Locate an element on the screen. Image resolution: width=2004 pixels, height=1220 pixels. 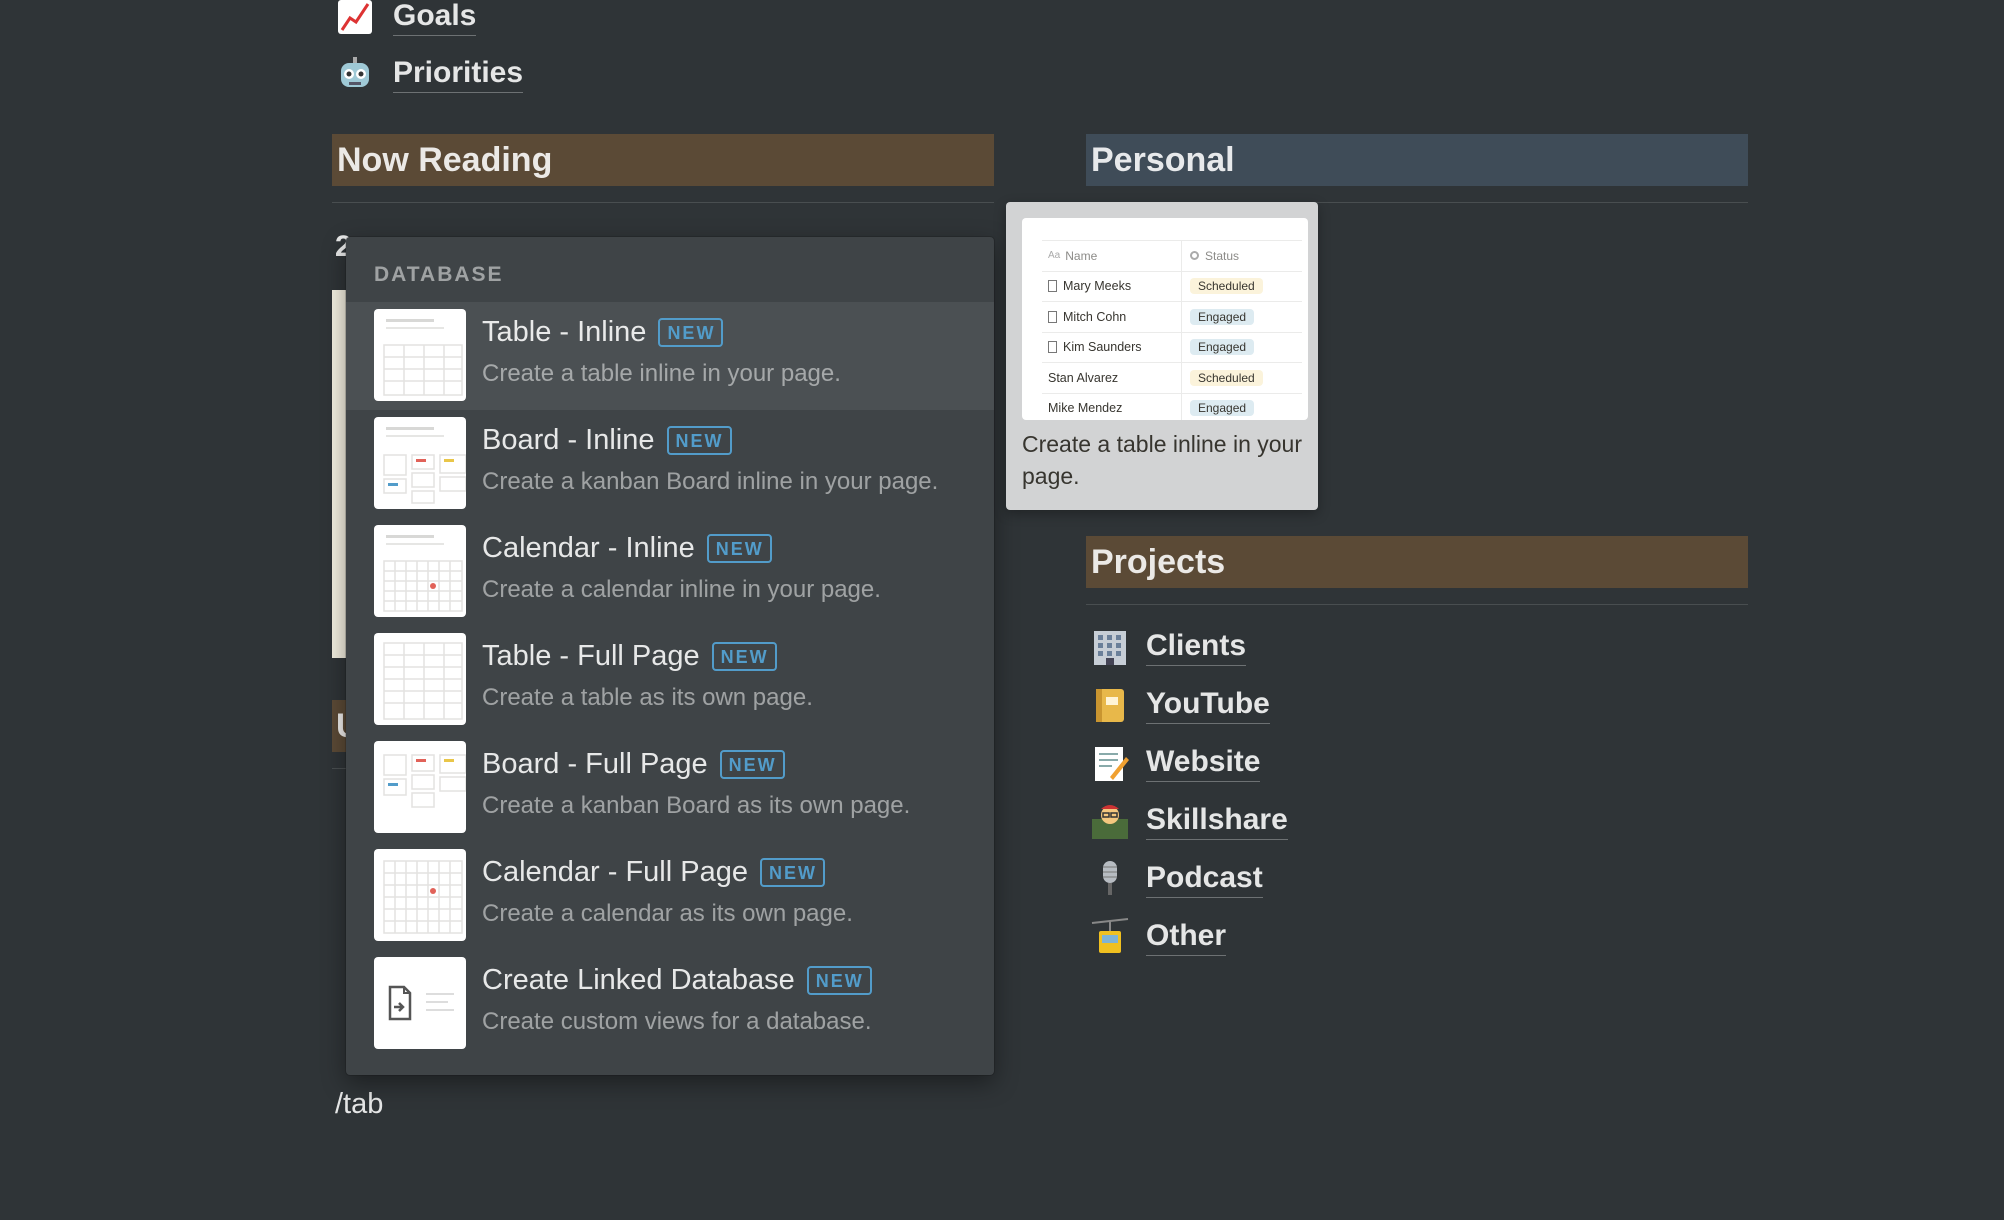
preview-row: Stan Alvarez Scheduled is located at coordinates (1172, 378).